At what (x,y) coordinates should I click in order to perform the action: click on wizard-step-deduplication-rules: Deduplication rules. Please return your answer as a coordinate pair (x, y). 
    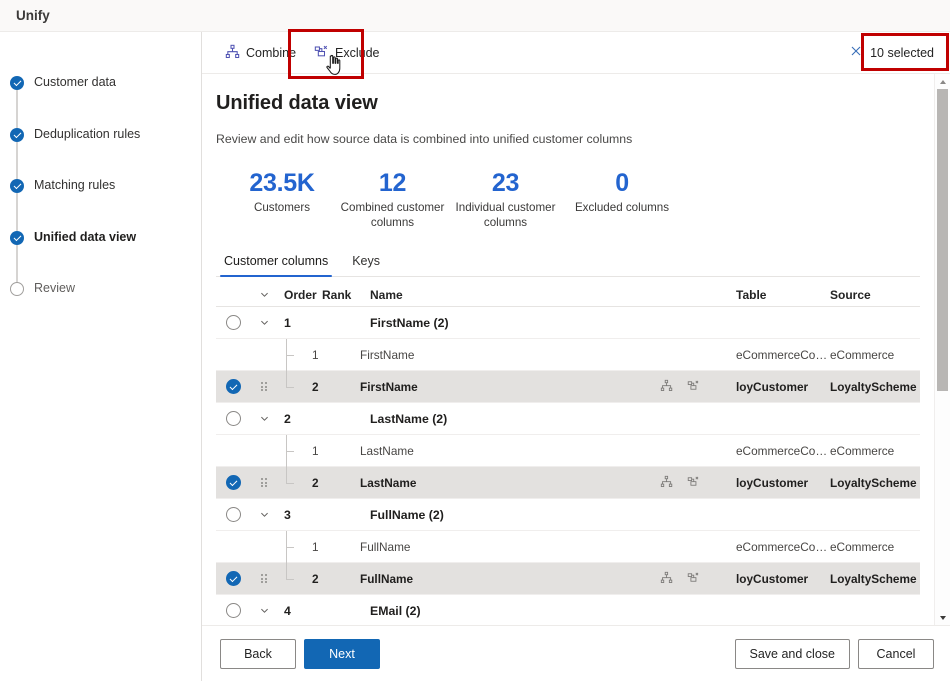
    Looking at the image, I should click on (100, 153).